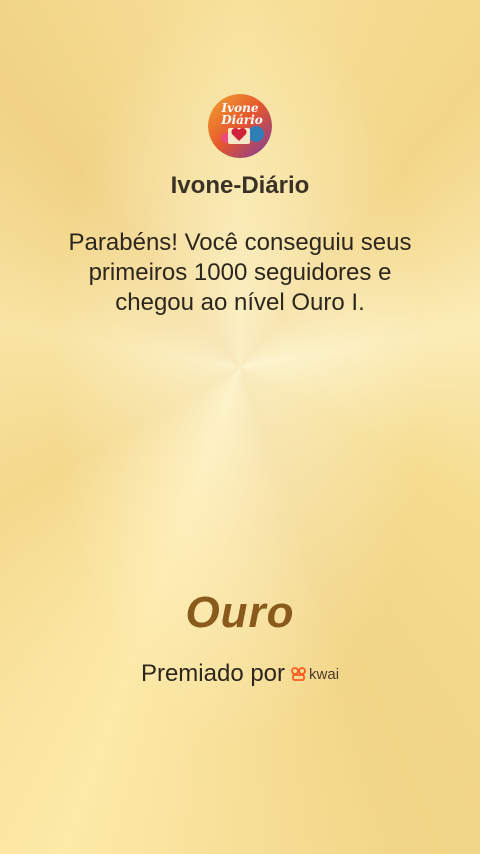 The height and width of the screenshot is (854, 480). What do you see at coordinates (298, 674) in the screenshot?
I see `kwai-logo-icon` at bounding box center [298, 674].